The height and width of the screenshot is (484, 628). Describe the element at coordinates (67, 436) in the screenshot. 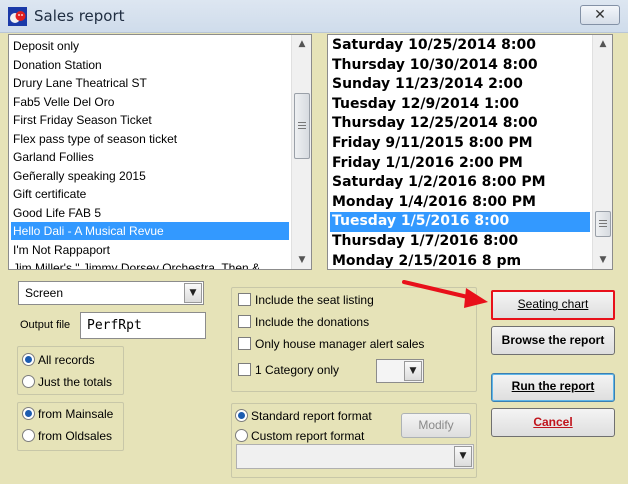

I see `oldsales-radio: from Oldsales` at that location.